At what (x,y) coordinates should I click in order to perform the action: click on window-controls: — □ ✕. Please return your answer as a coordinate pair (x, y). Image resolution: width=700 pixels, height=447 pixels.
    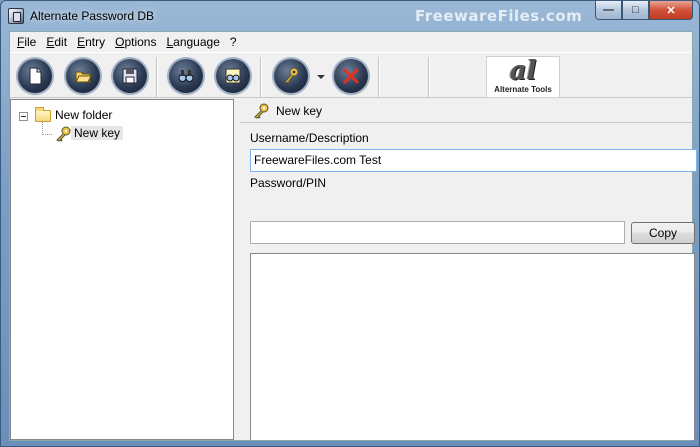
    Looking at the image, I should click on (644, 10).